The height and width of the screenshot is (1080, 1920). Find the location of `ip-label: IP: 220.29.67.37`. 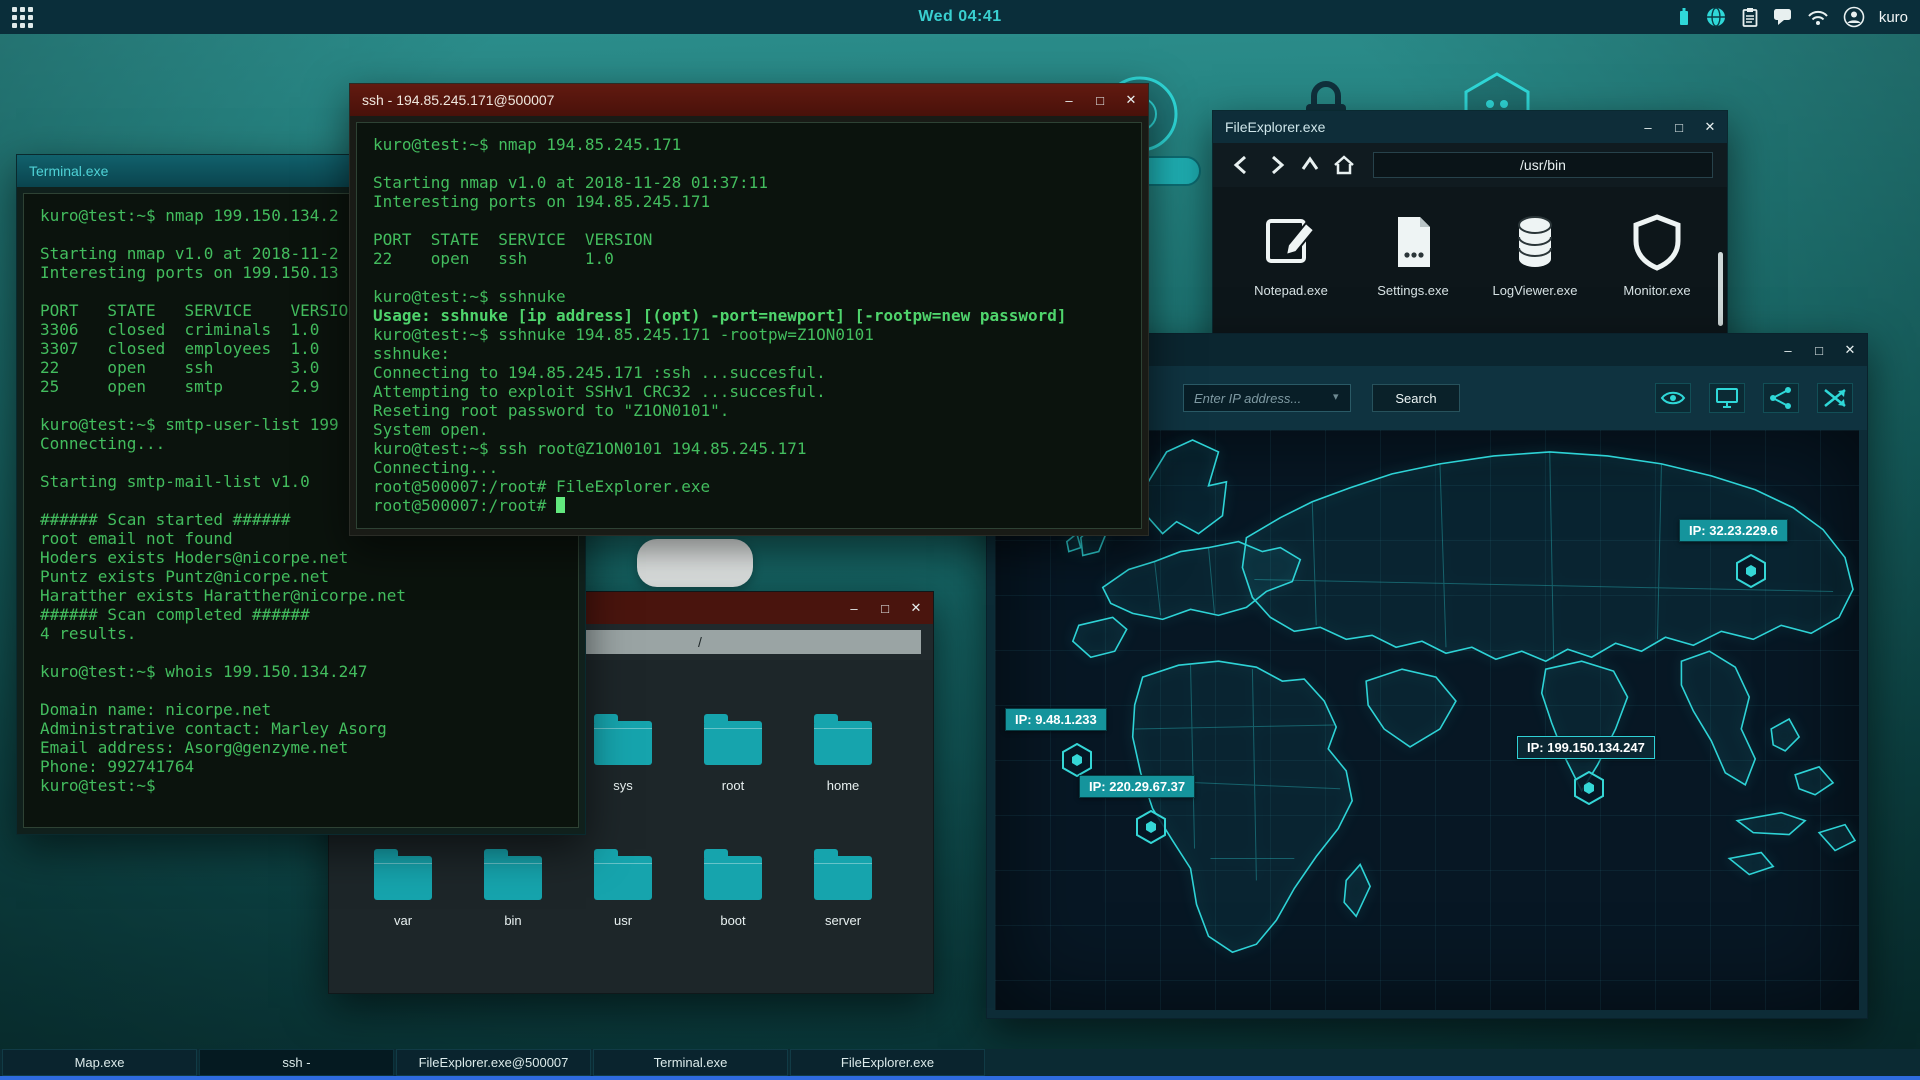

ip-label: IP: 220.29.67.37 is located at coordinates (1137, 786).